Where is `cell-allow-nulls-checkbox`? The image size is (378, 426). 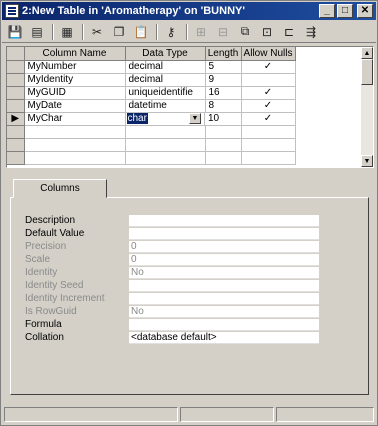 cell-allow-nulls-checkbox is located at coordinates (268, 80).